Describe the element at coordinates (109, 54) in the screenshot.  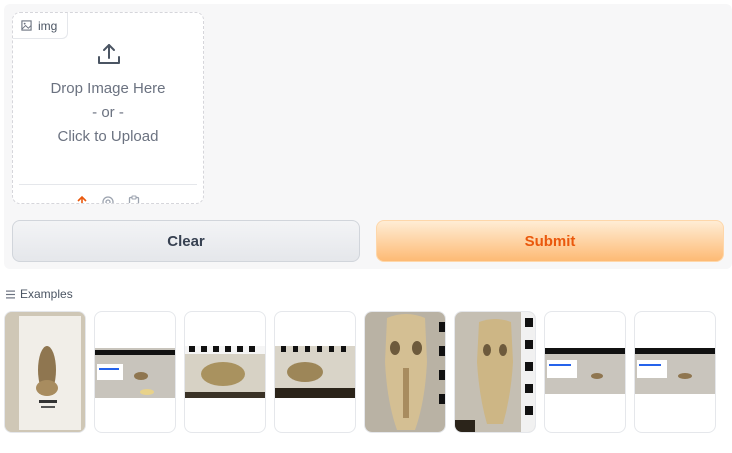
I see `upload-icon` at that location.